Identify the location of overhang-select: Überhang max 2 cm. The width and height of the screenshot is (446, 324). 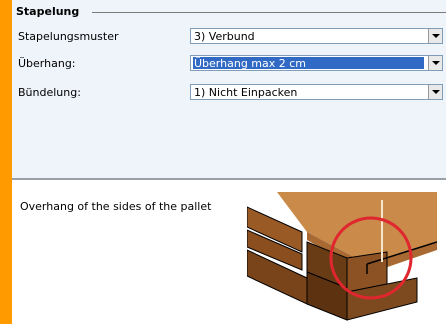
(316, 63).